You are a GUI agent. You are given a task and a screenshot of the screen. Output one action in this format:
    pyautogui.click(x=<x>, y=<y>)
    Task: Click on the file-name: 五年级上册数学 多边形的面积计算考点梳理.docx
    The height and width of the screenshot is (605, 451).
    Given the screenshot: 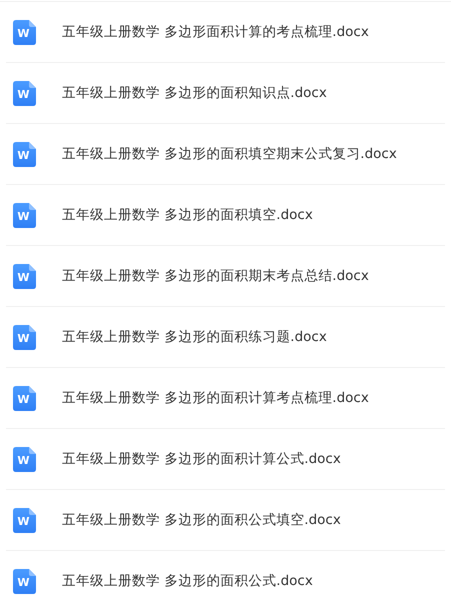 What is the action you would take?
    pyautogui.click(x=215, y=398)
    